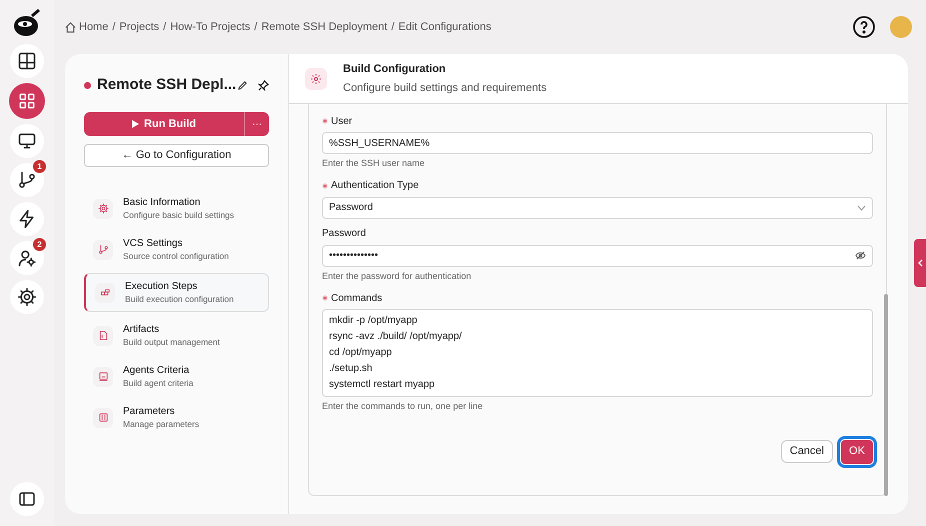 The width and height of the screenshot is (926, 526). I want to click on chevron-left-icon, so click(920, 263).